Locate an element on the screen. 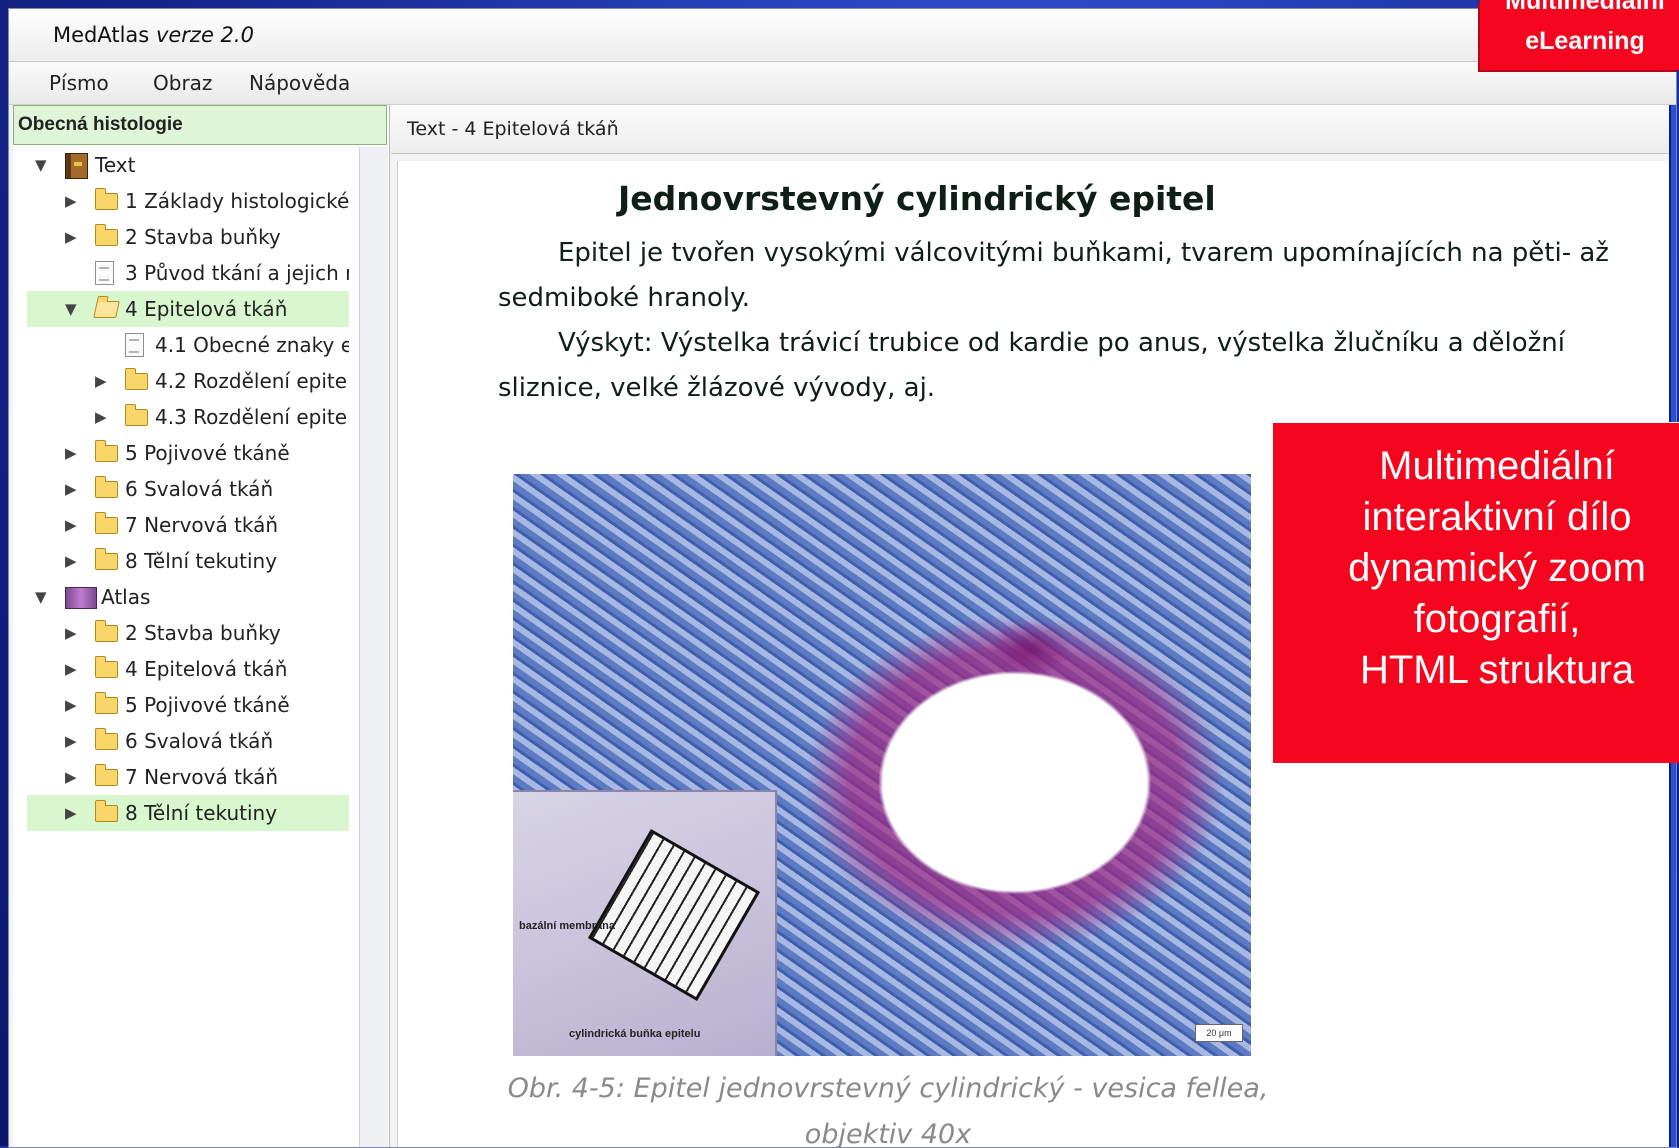 This screenshot has height=1148, width=1679. tree-panel-header: Obecná histologie is located at coordinates (200, 125).